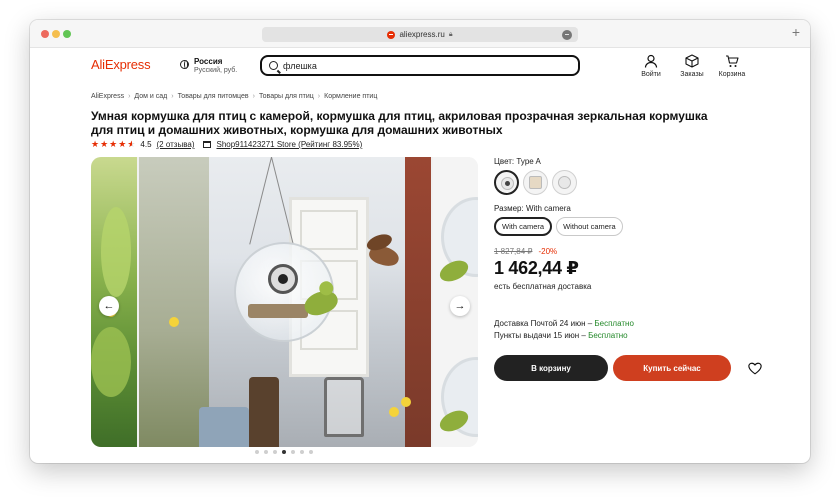 The image size is (840, 503). I want to click on color-label: Цвет: Type A, so click(517, 161).